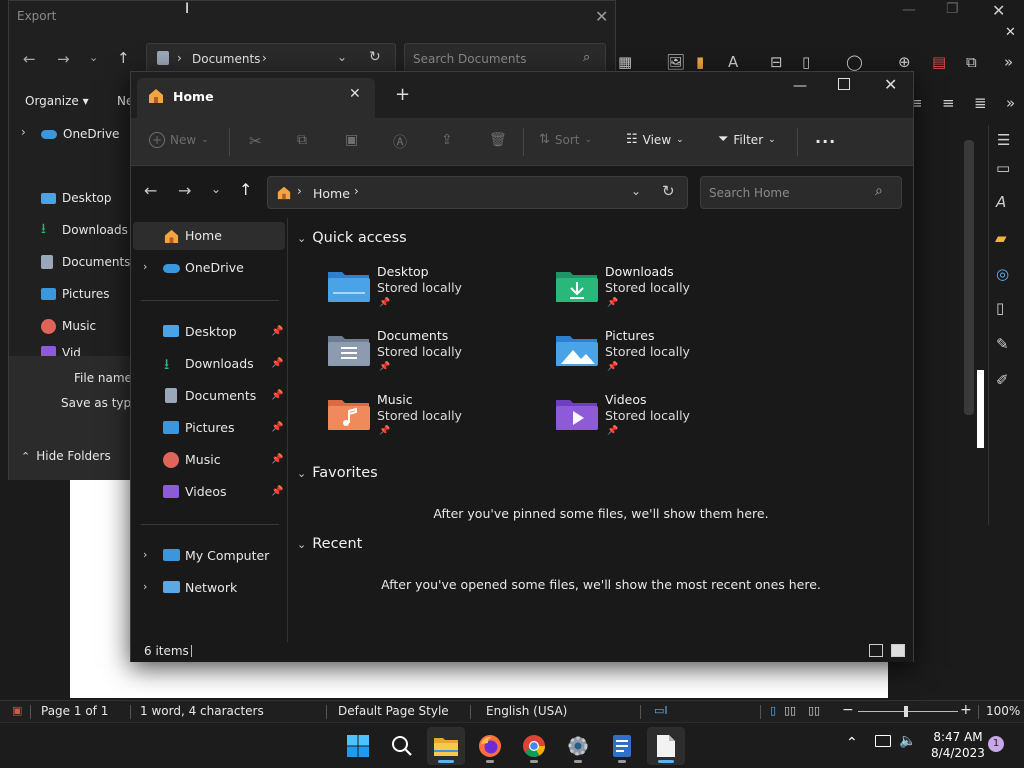 This screenshot has height=768, width=1024. What do you see at coordinates (844, 84) in the screenshot?
I see `maximize-icon` at bounding box center [844, 84].